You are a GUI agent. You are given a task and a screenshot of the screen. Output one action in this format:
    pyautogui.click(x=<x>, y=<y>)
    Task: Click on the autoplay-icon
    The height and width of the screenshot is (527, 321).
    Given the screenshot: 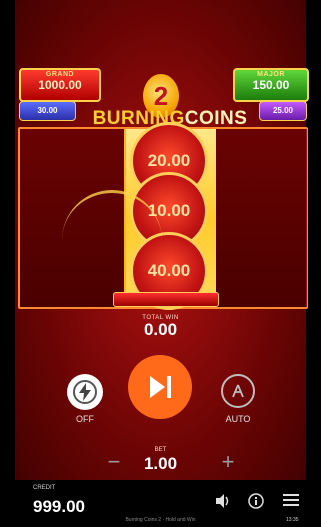 What is the action you would take?
    pyautogui.click(x=238, y=391)
    